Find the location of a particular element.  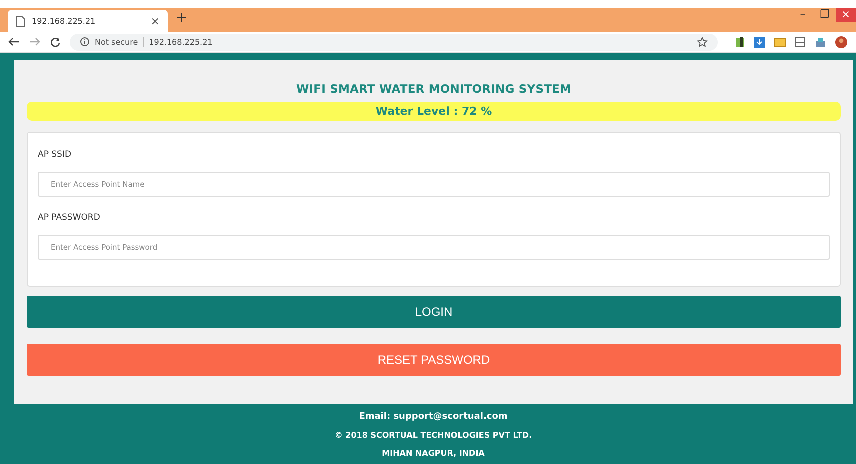

footer-text: MIHAN NAGPUR, INDIA is located at coordinates (433, 453).